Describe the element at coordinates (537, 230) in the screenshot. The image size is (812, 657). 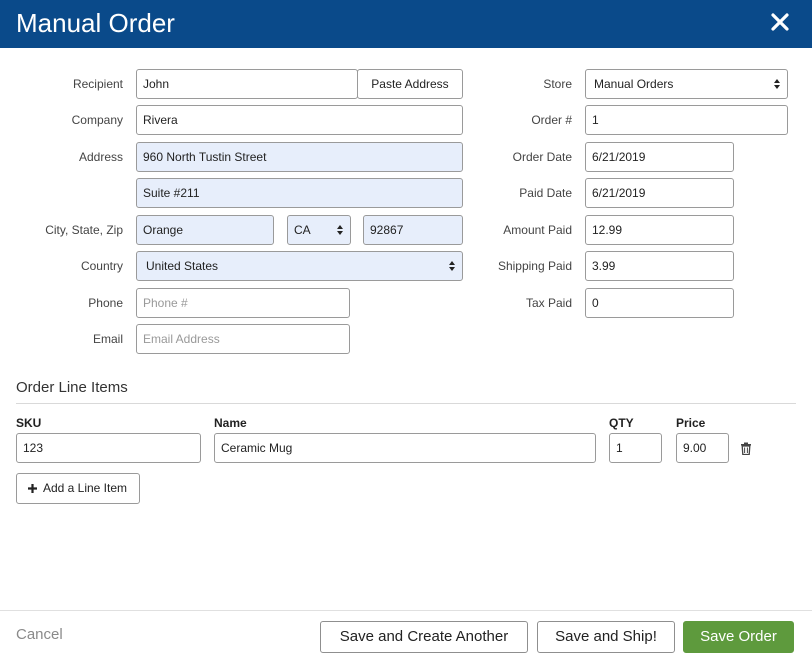
I see `amount-paid-label: Amount Paid` at that location.